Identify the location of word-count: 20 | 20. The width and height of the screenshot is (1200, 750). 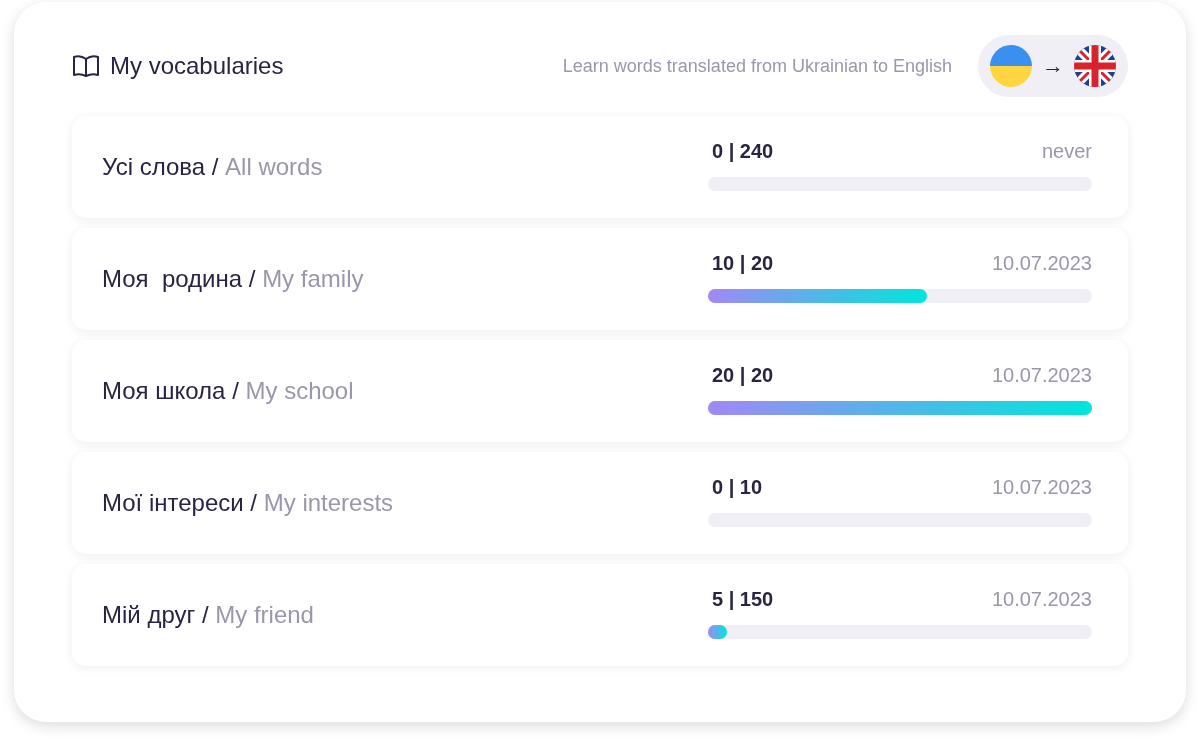
(742, 375).